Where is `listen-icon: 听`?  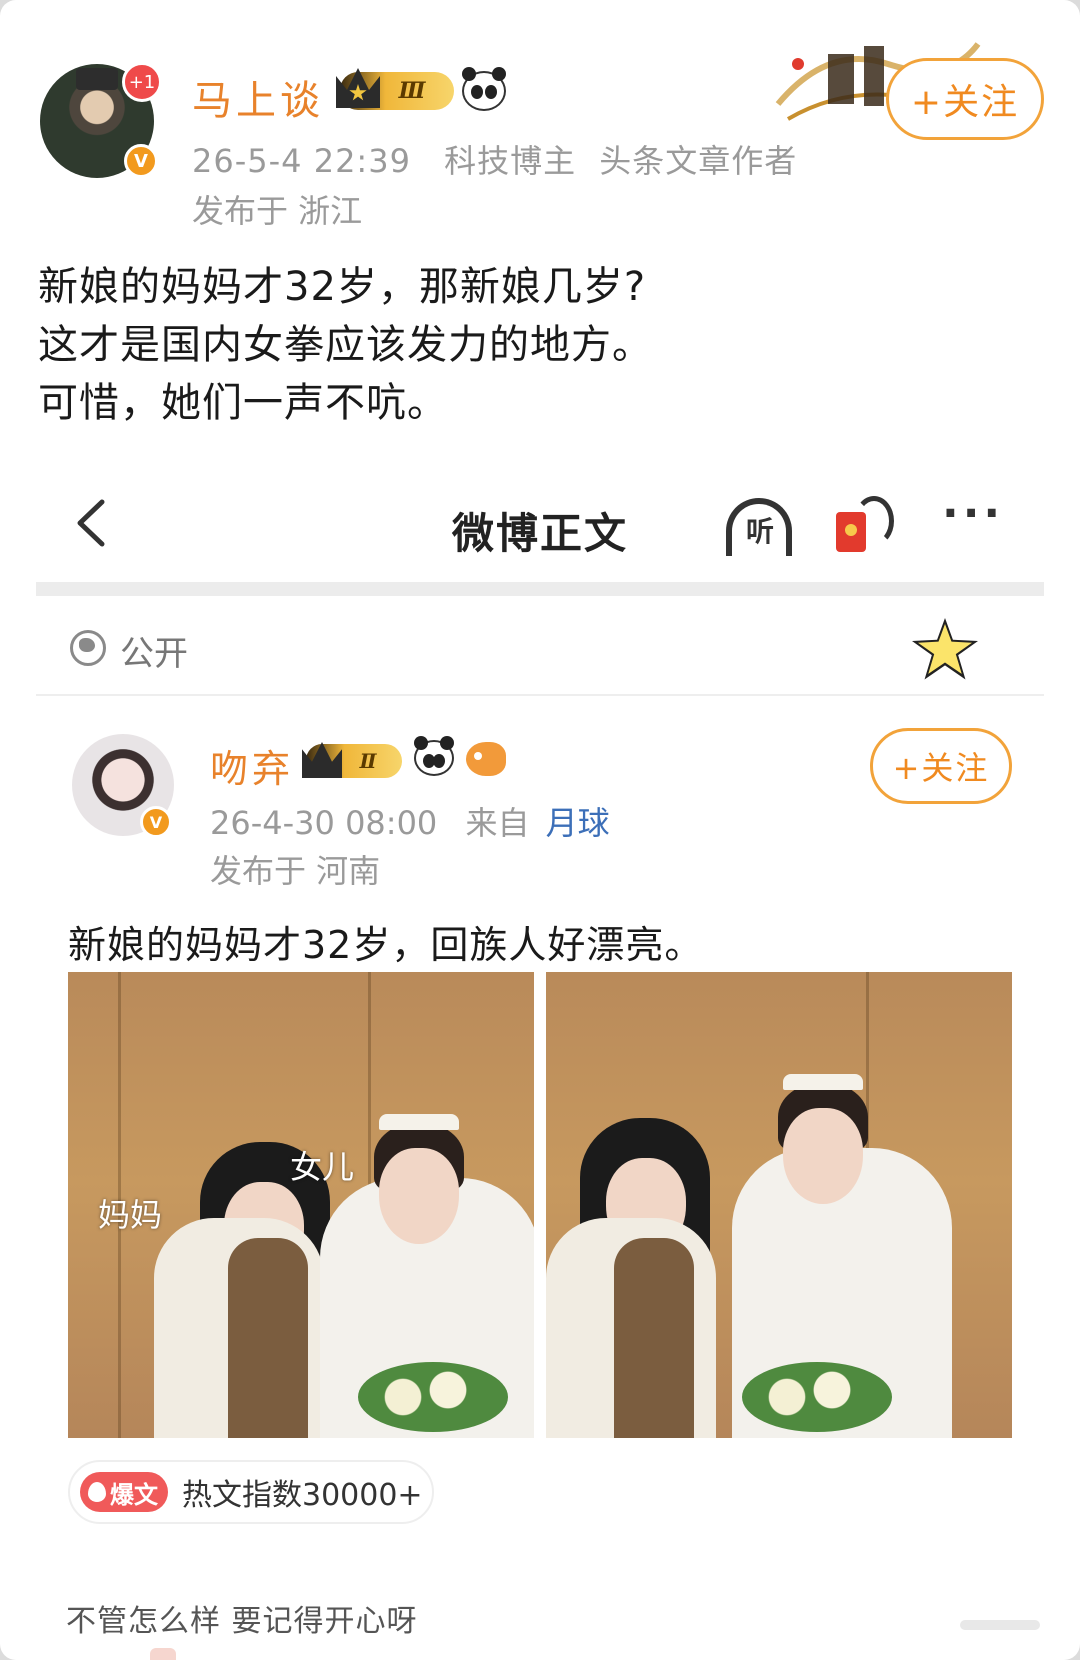 listen-icon: 听 is located at coordinates (760, 525).